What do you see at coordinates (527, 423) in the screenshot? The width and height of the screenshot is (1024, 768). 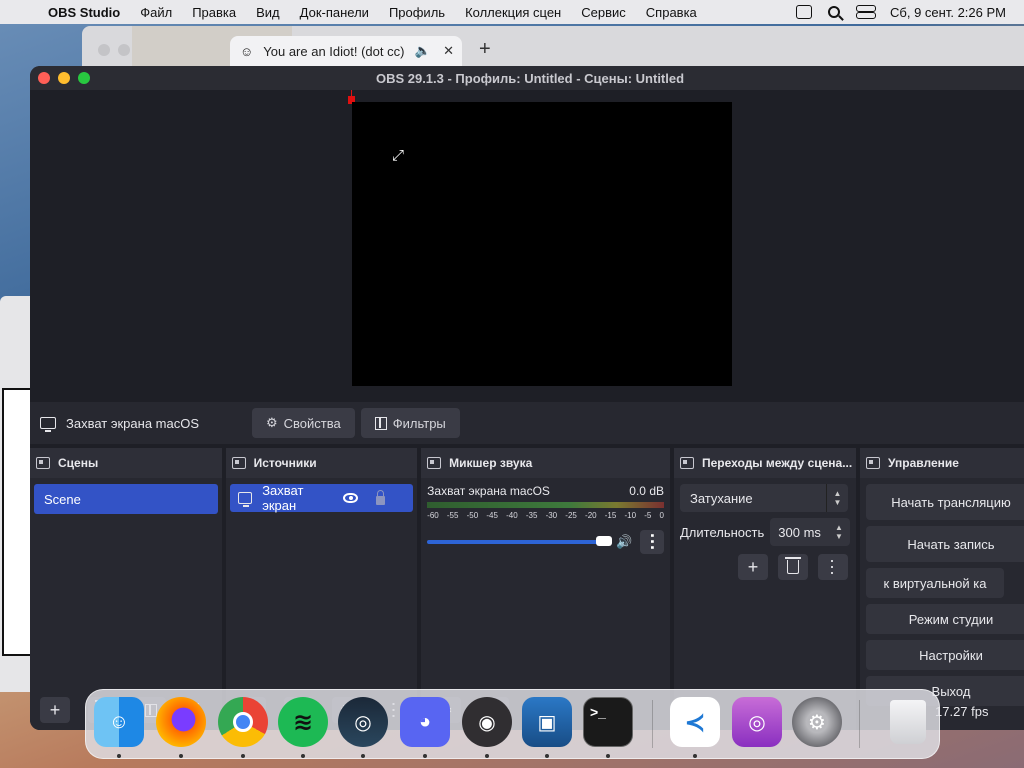 I see `source-context-bar: Захват экрана macOS ⚙ Свойства Фильтры` at bounding box center [527, 423].